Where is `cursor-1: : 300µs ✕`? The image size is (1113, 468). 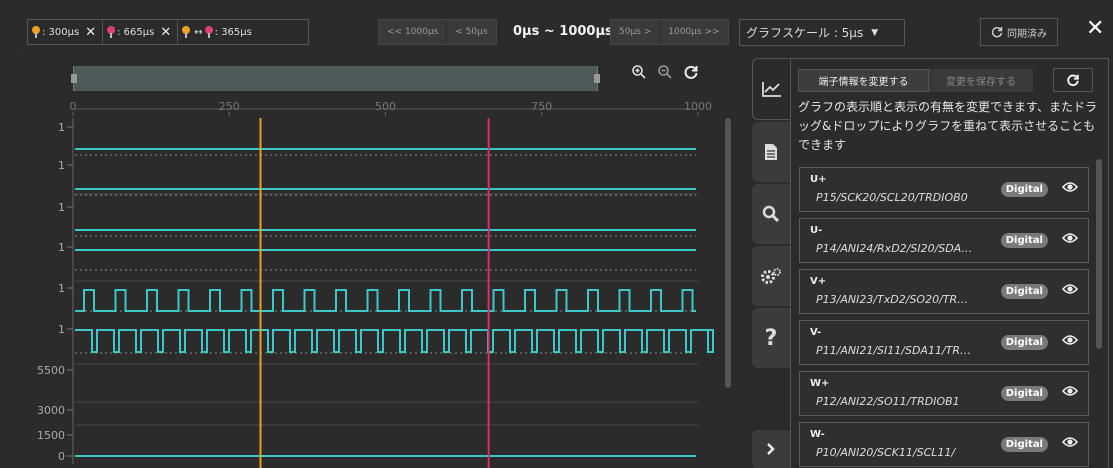 cursor-1: : 300µs ✕ is located at coordinates (65, 32).